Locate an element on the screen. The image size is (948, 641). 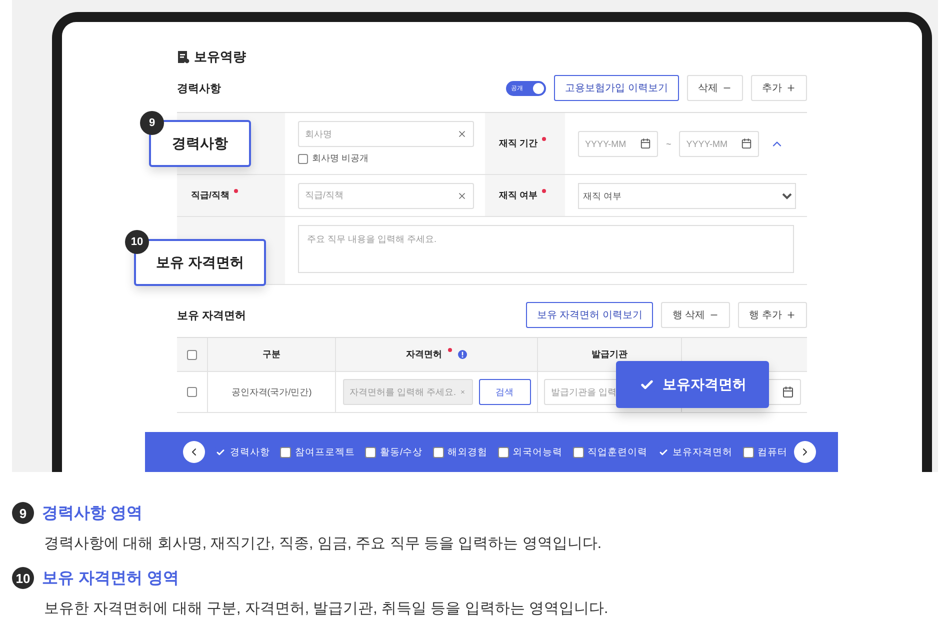
history-button: 고용보험가입 이력보기 is located at coordinates (616, 88).